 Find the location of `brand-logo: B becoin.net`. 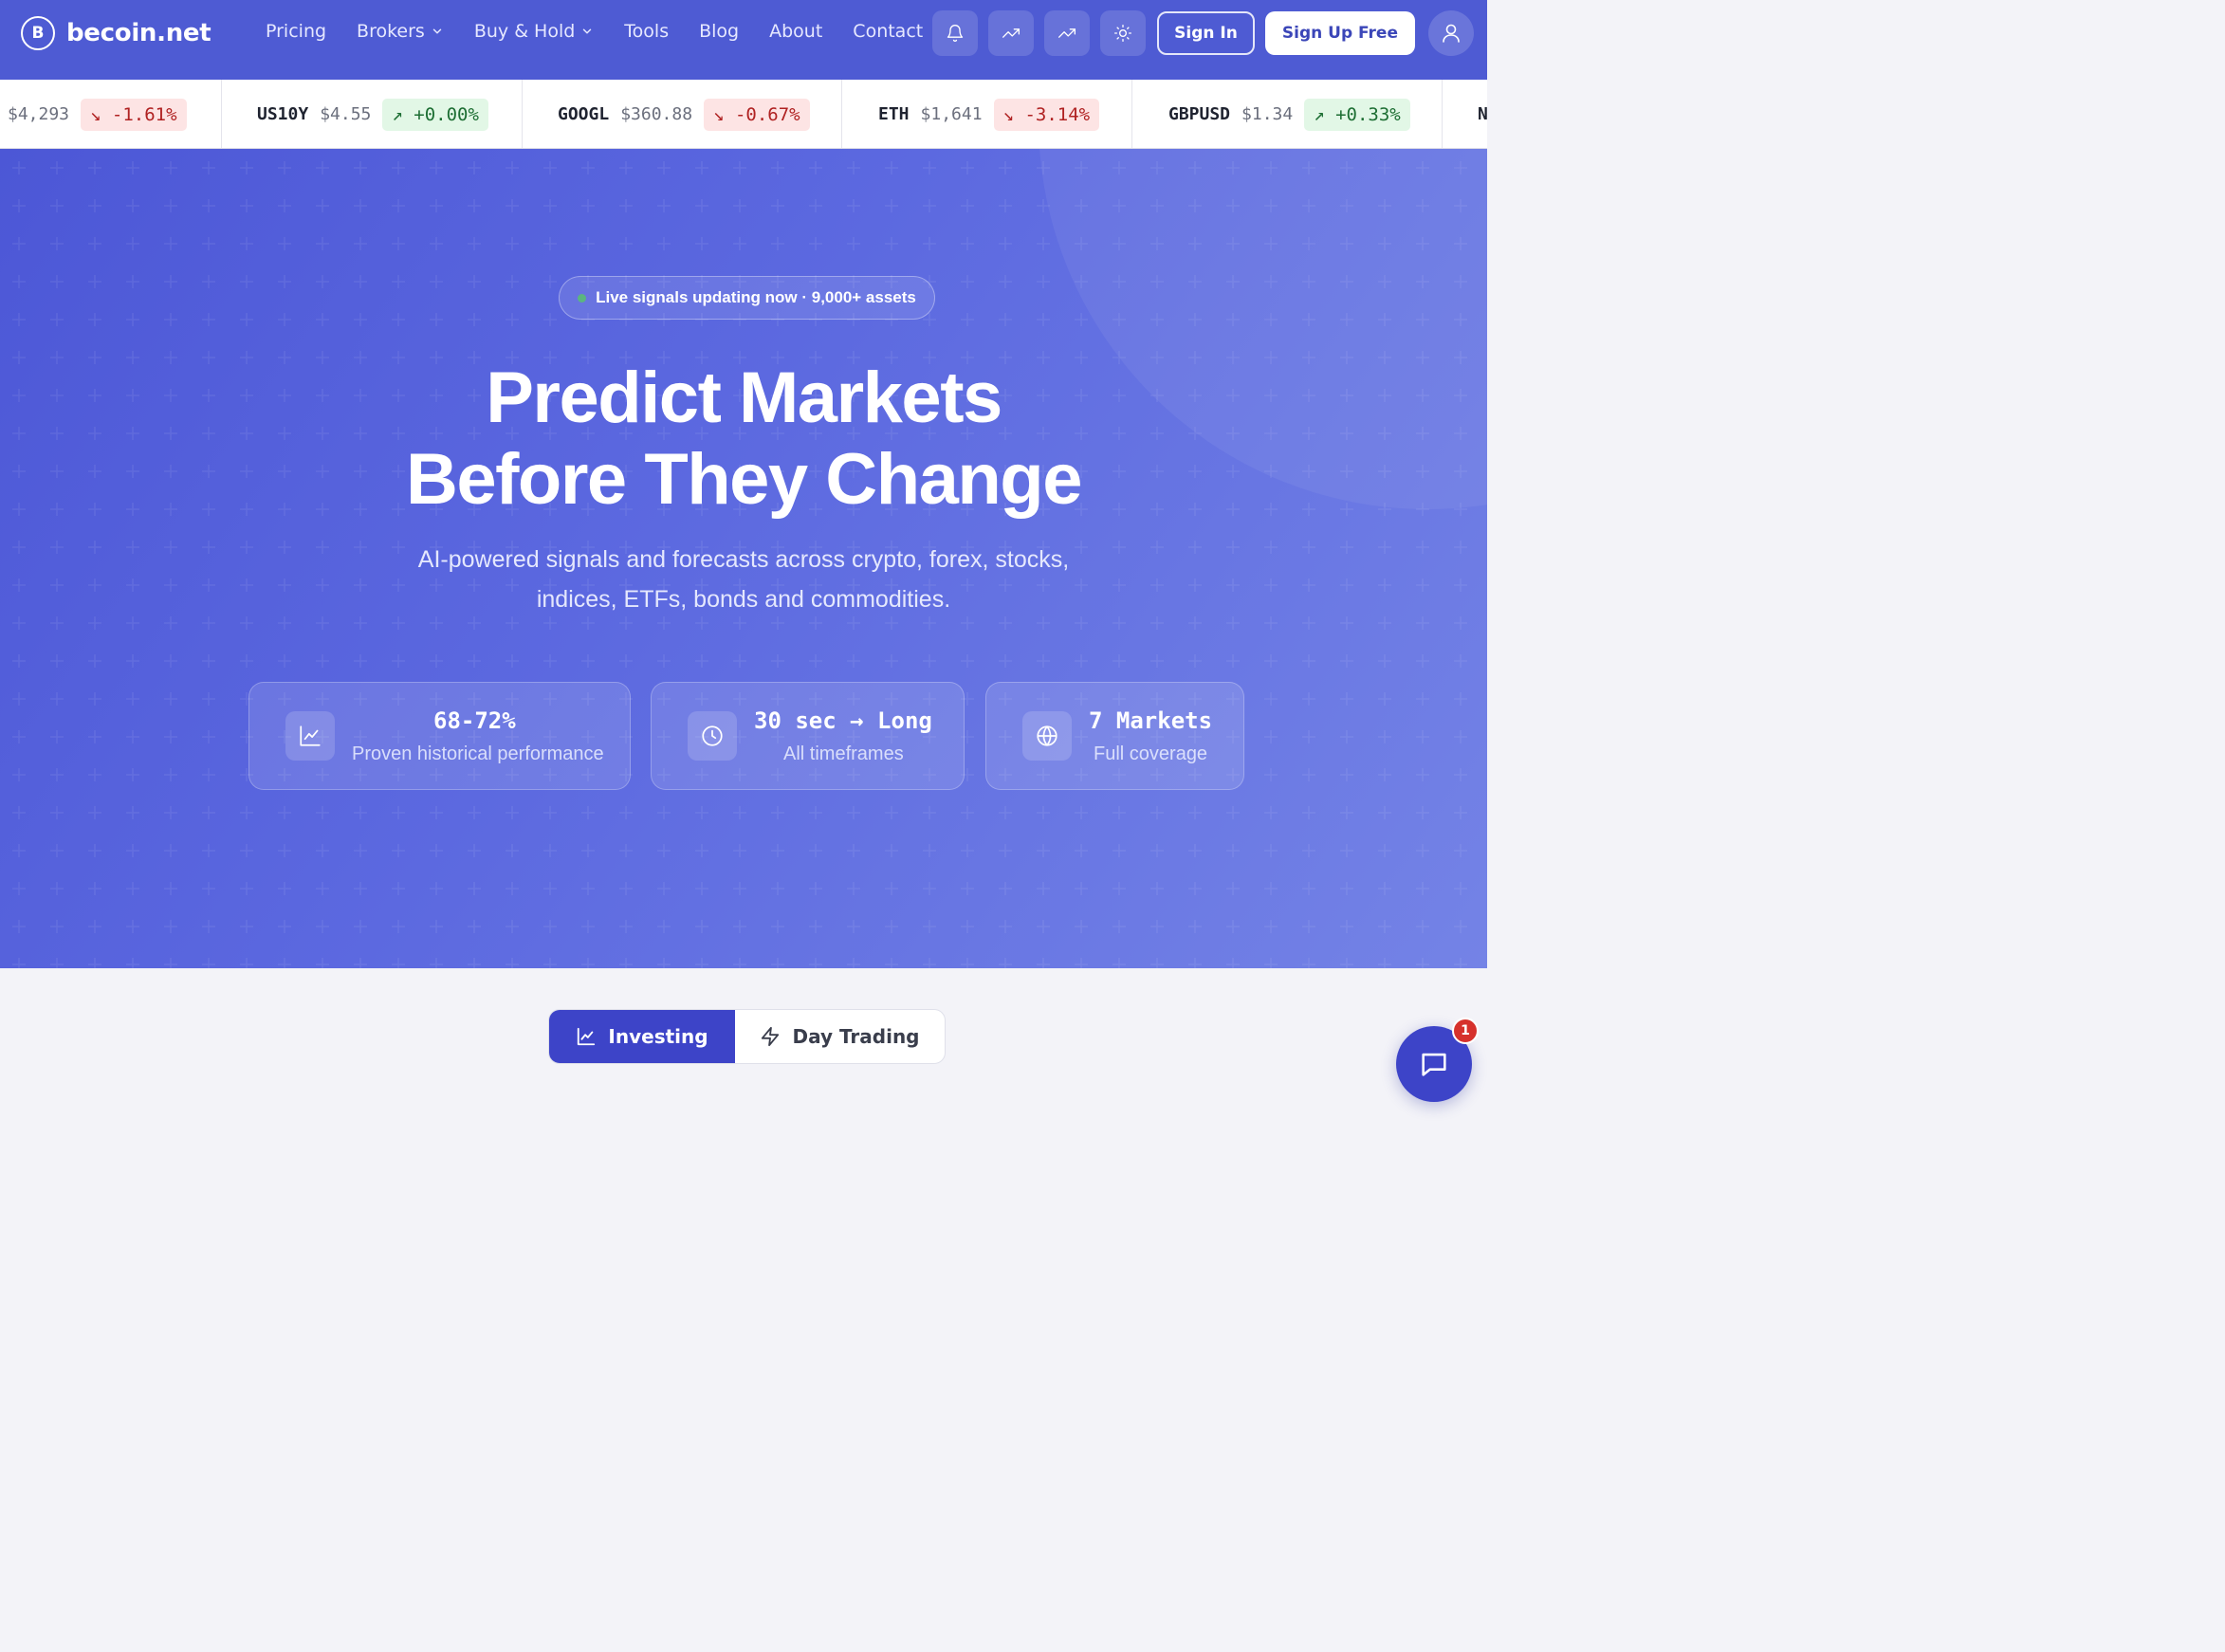

brand-logo: B becoin.net is located at coordinates (116, 33).